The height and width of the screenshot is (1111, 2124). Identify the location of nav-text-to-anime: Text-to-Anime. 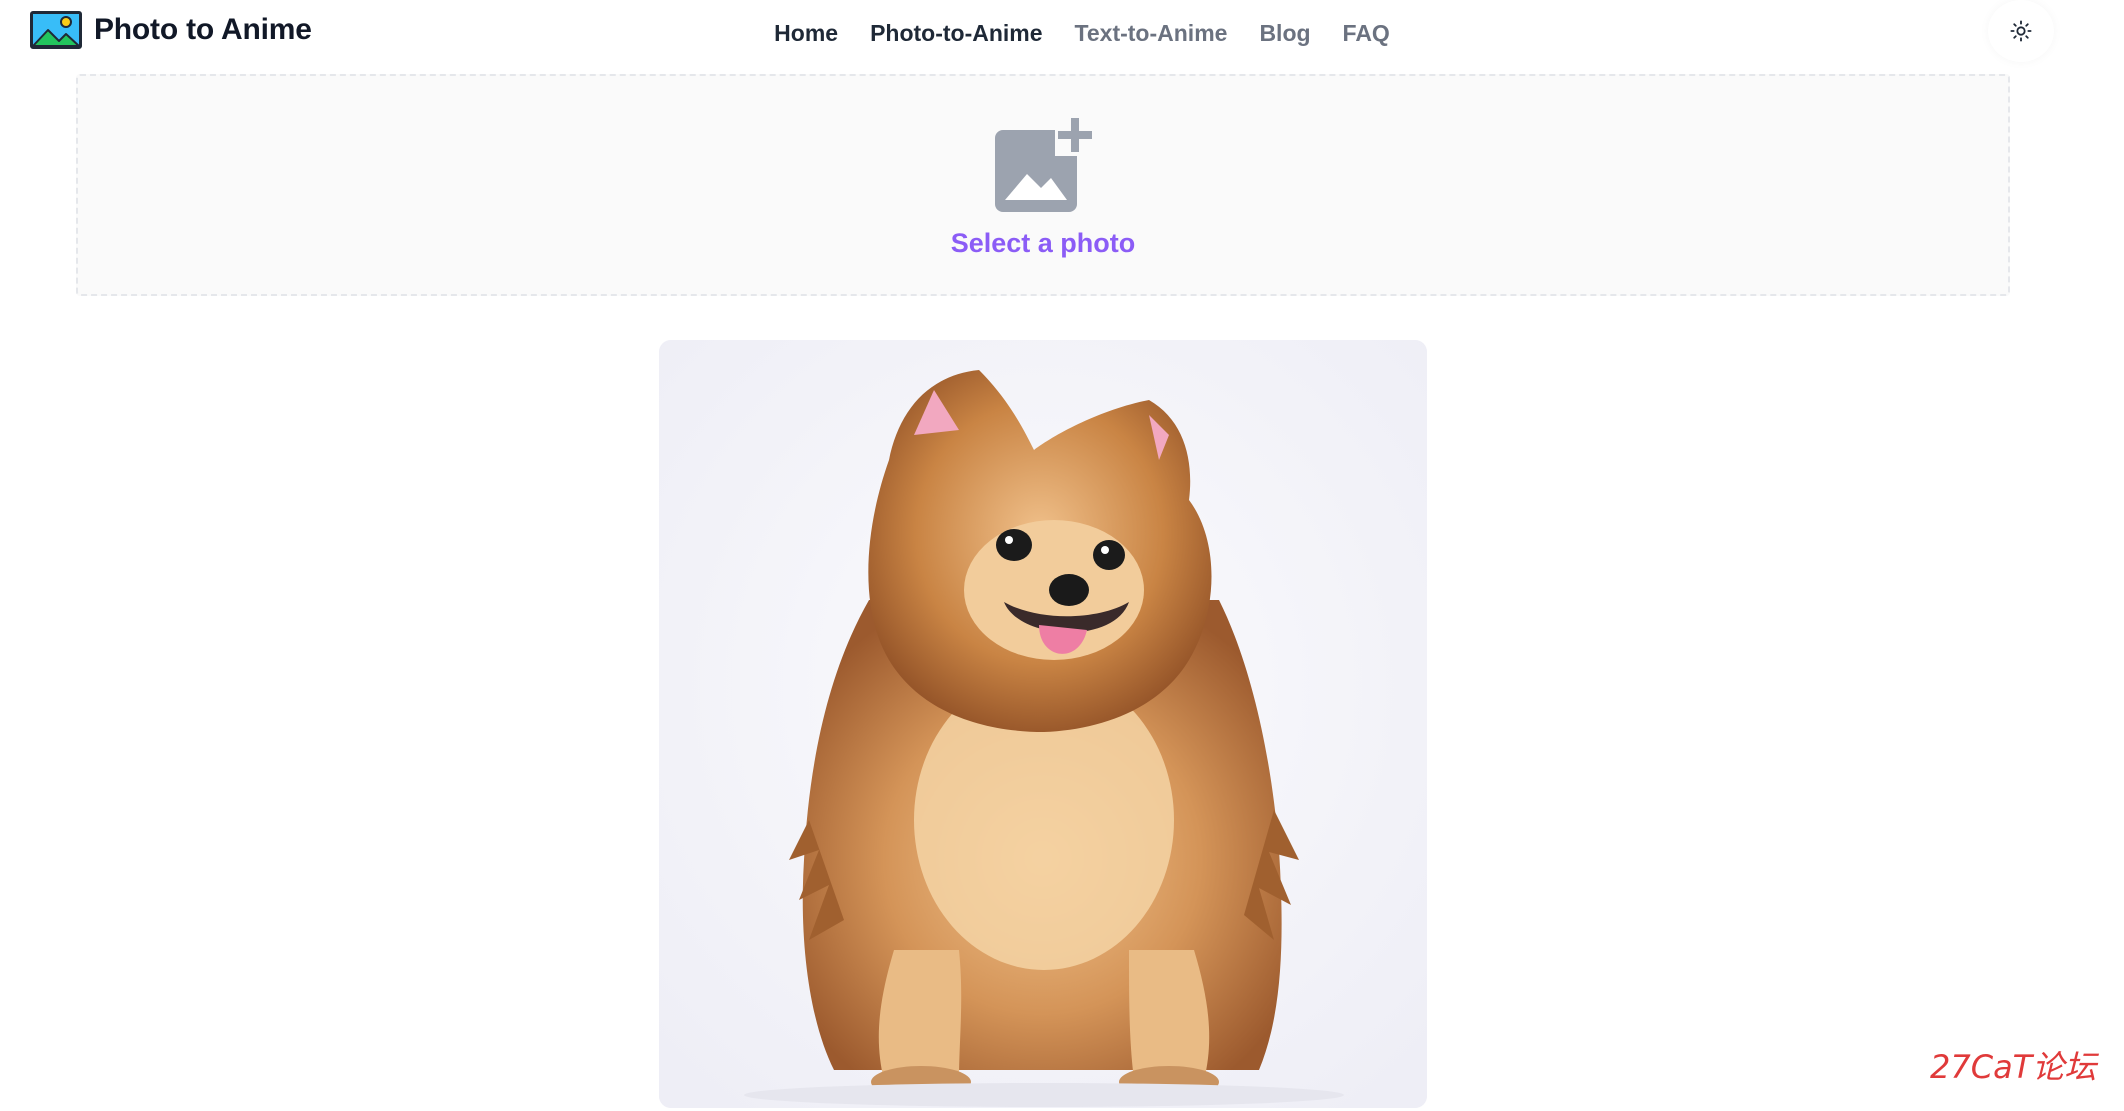
(1151, 33).